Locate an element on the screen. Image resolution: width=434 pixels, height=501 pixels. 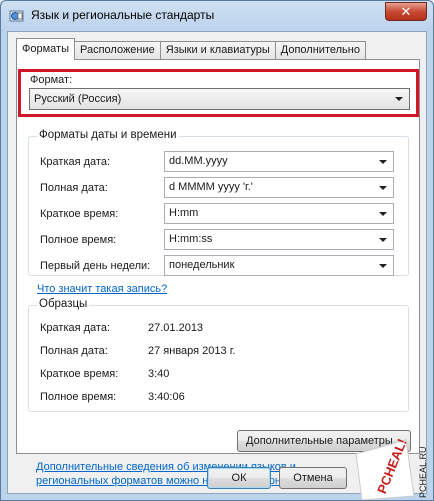
ok-button: ОК is located at coordinates (239, 478).